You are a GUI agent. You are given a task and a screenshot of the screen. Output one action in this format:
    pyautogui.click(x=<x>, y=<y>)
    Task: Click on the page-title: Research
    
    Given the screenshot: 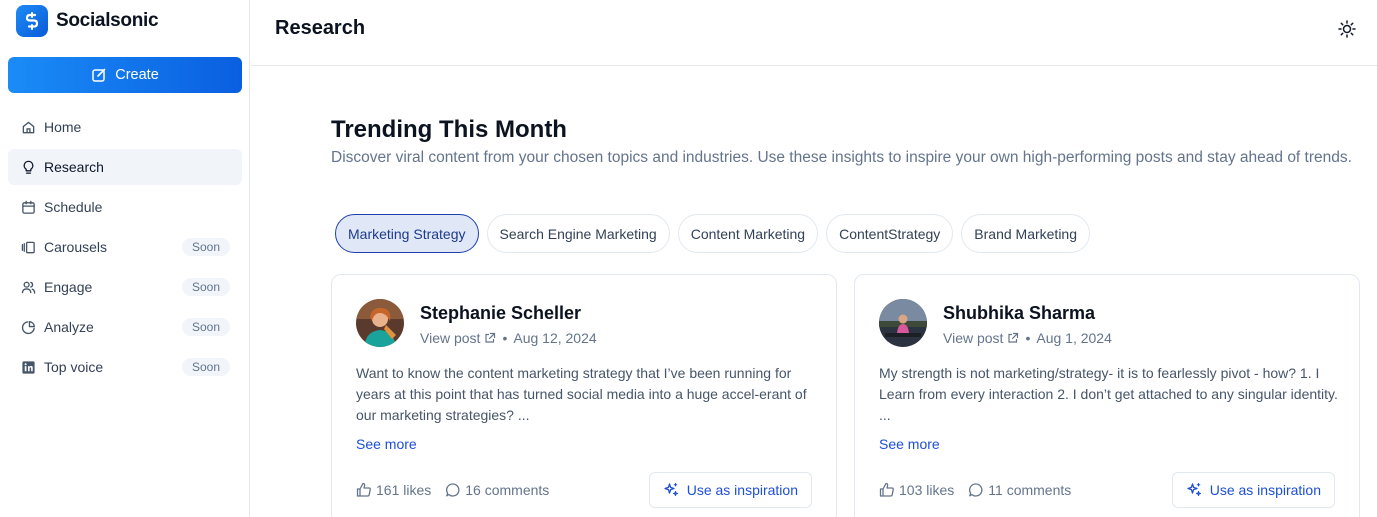 What is the action you would take?
    pyautogui.click(x=320, y=28)
    